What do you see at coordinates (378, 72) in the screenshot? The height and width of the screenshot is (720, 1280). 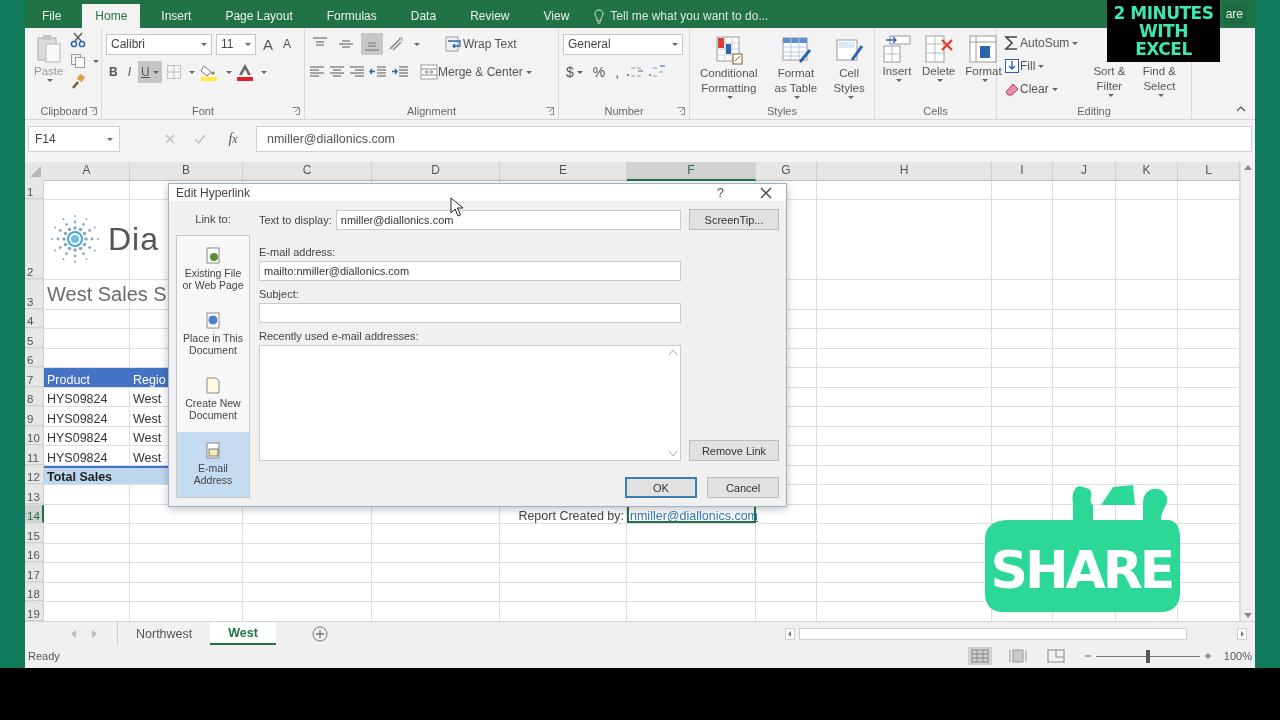 I see `decrease-indent-icon` at bounding box center [378, 72].